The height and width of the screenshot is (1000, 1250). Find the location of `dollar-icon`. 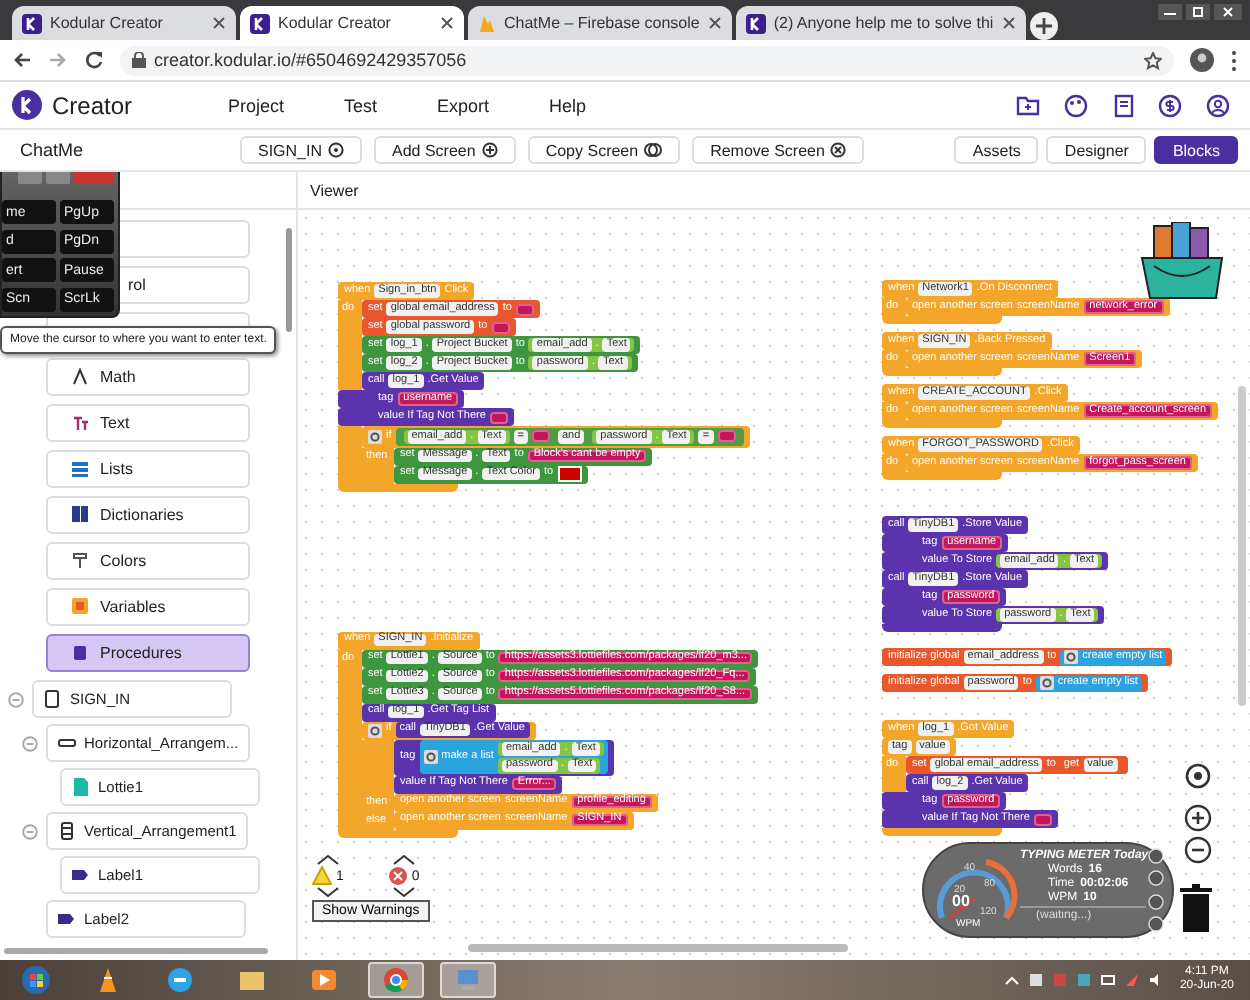

dollar-icon is located at coordinates (1170, 105).